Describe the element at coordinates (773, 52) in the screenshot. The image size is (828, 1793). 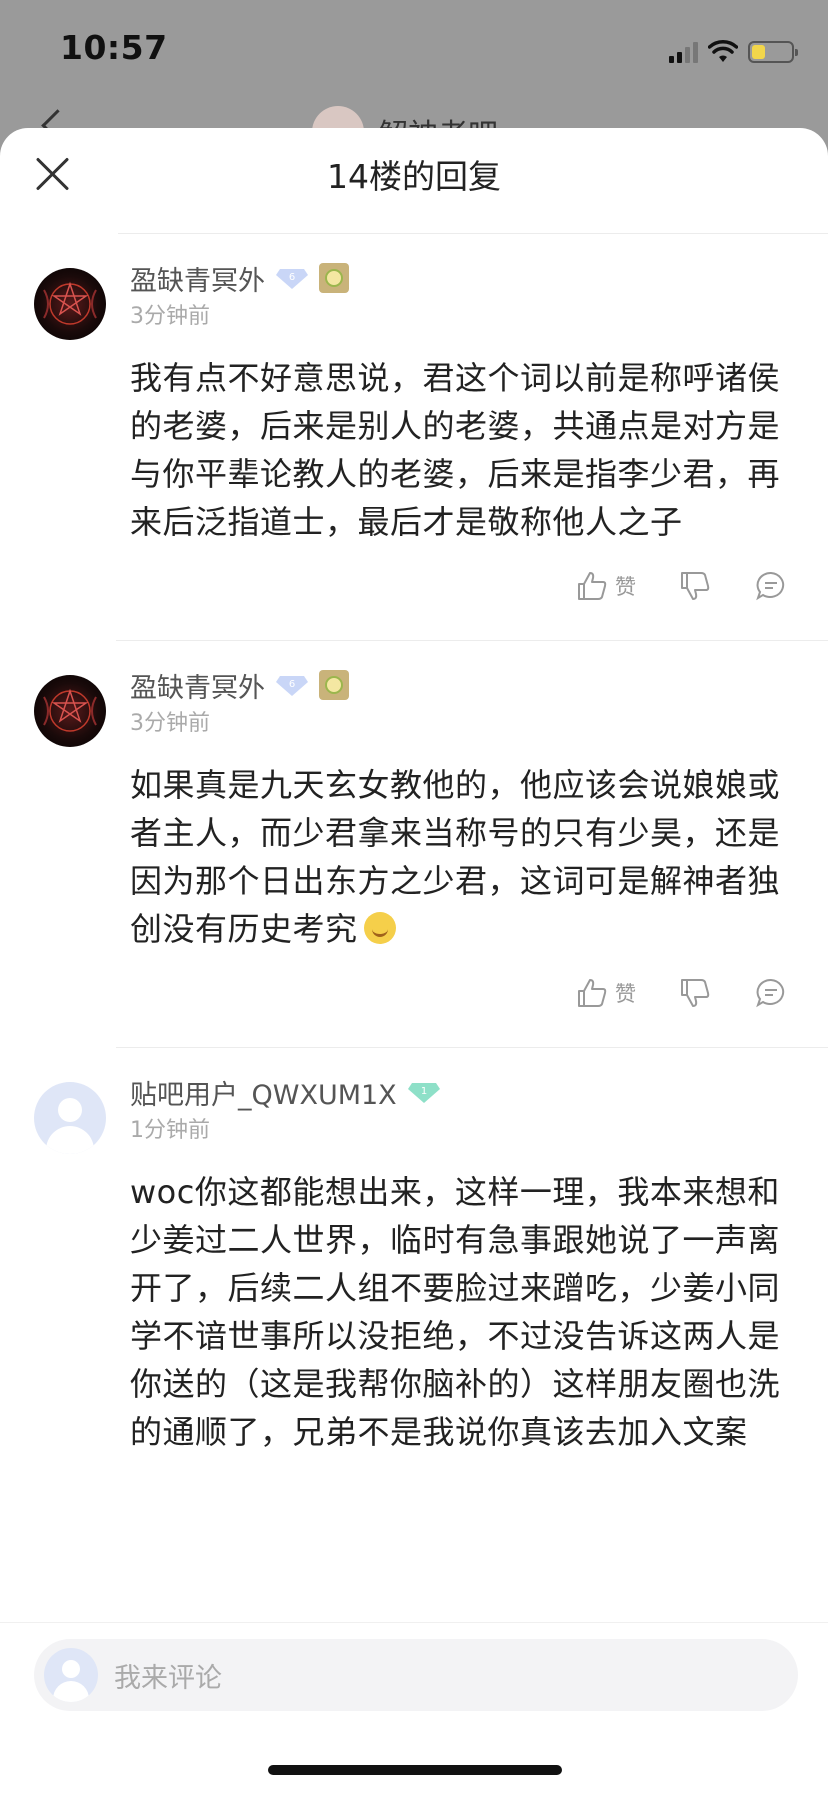
I see `battery-icon` at that location.